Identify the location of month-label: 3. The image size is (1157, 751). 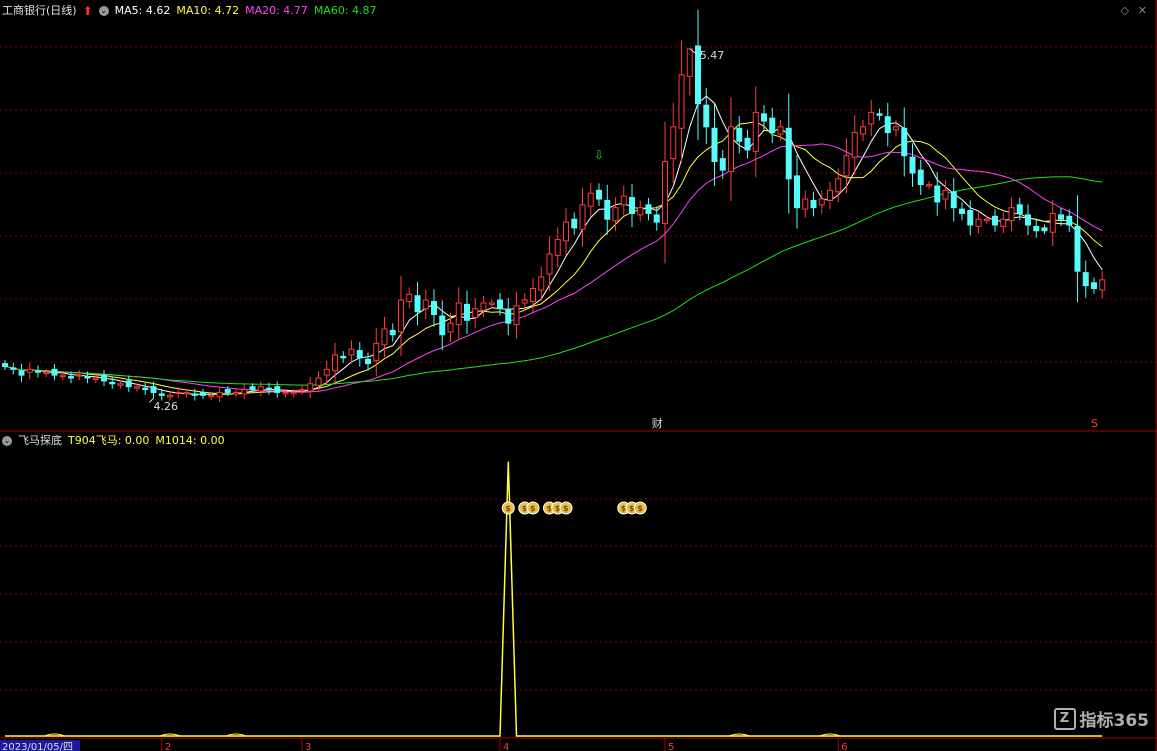
(308, 746).